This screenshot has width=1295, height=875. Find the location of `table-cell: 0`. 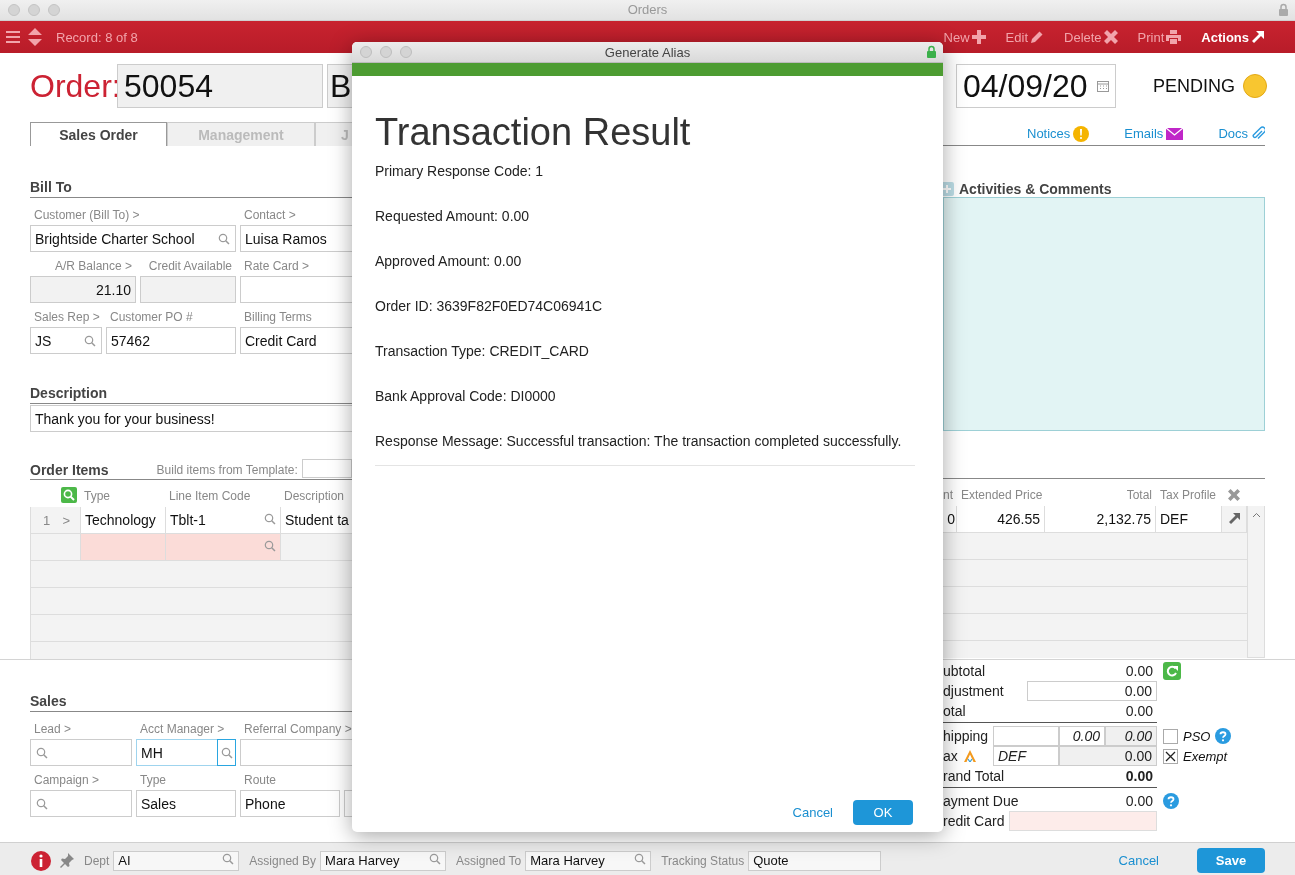

table-cell: 0 is located at coordinates (950, 519).